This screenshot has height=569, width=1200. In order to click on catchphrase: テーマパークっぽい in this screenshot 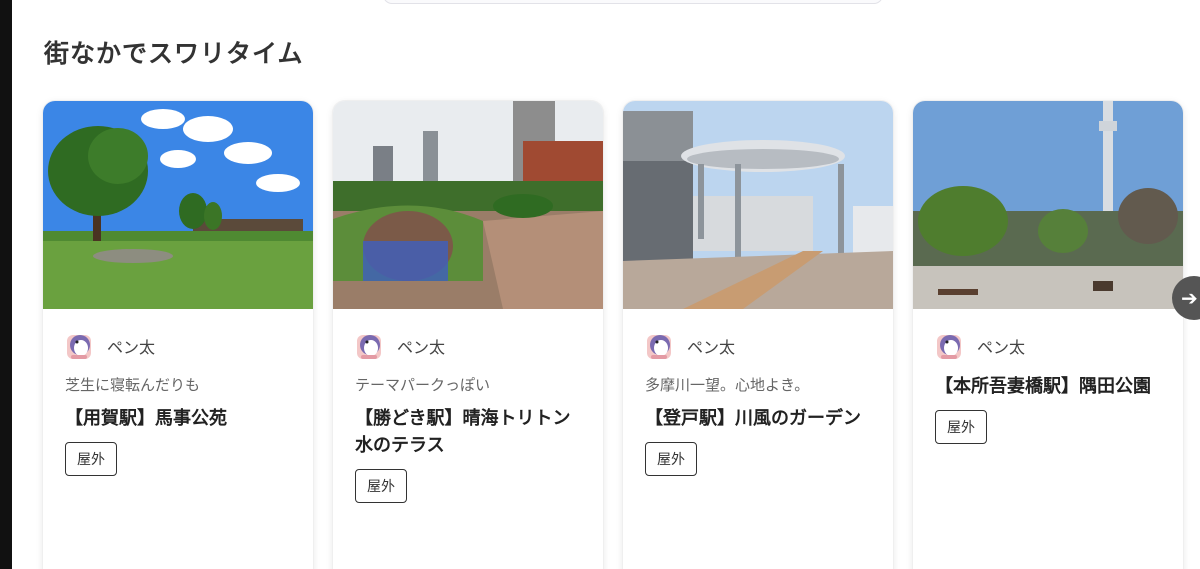, I will do `click(423, 385)`.